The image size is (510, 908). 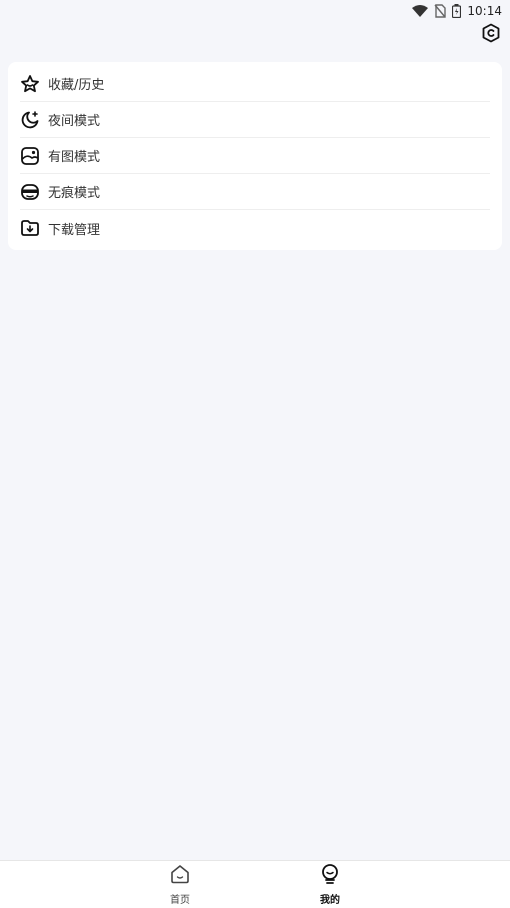 What do you see at coordinates (180, 876) in the screenshot?
I see `home-icon` at bounding box center [180, 876].